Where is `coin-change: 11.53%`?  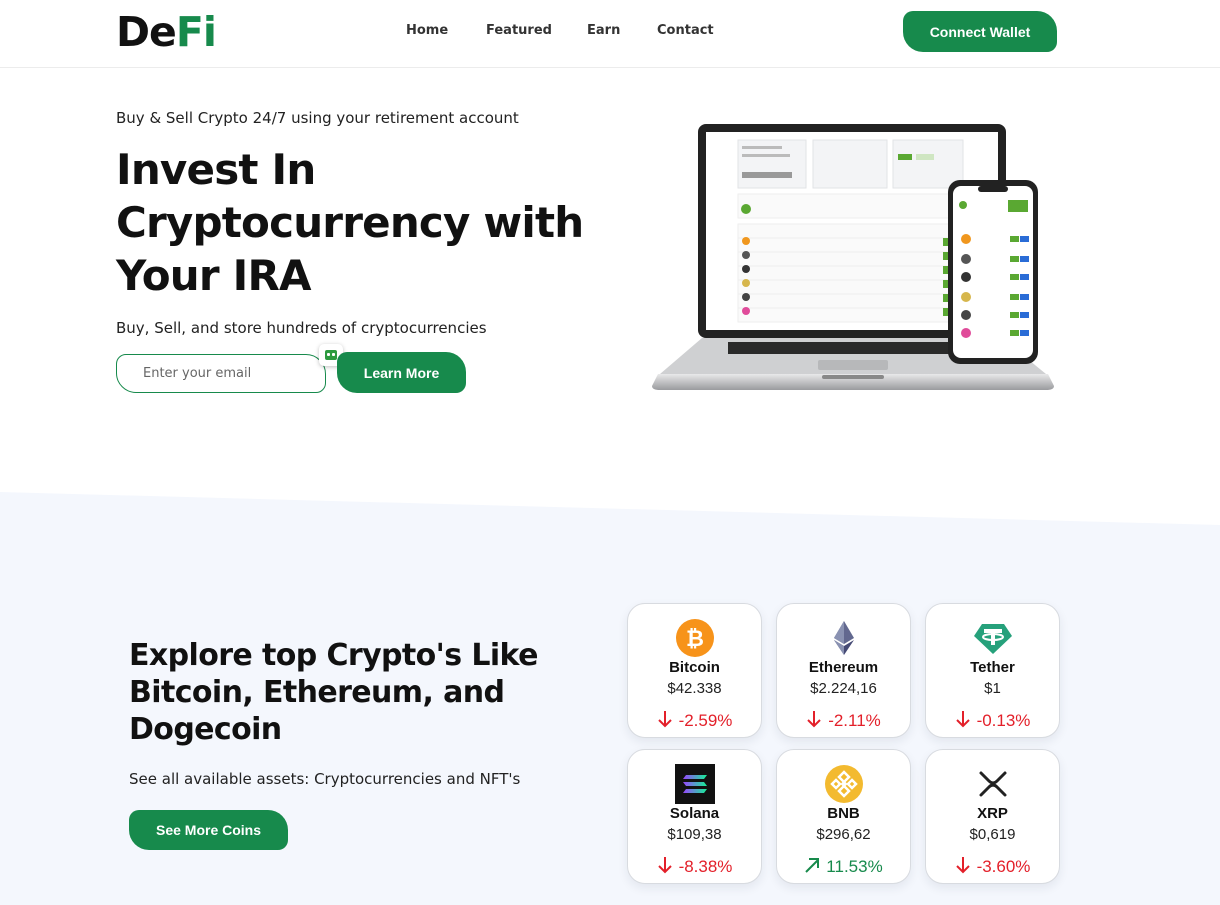
coin-change: 11.53% is located at coordinates (843, 866).